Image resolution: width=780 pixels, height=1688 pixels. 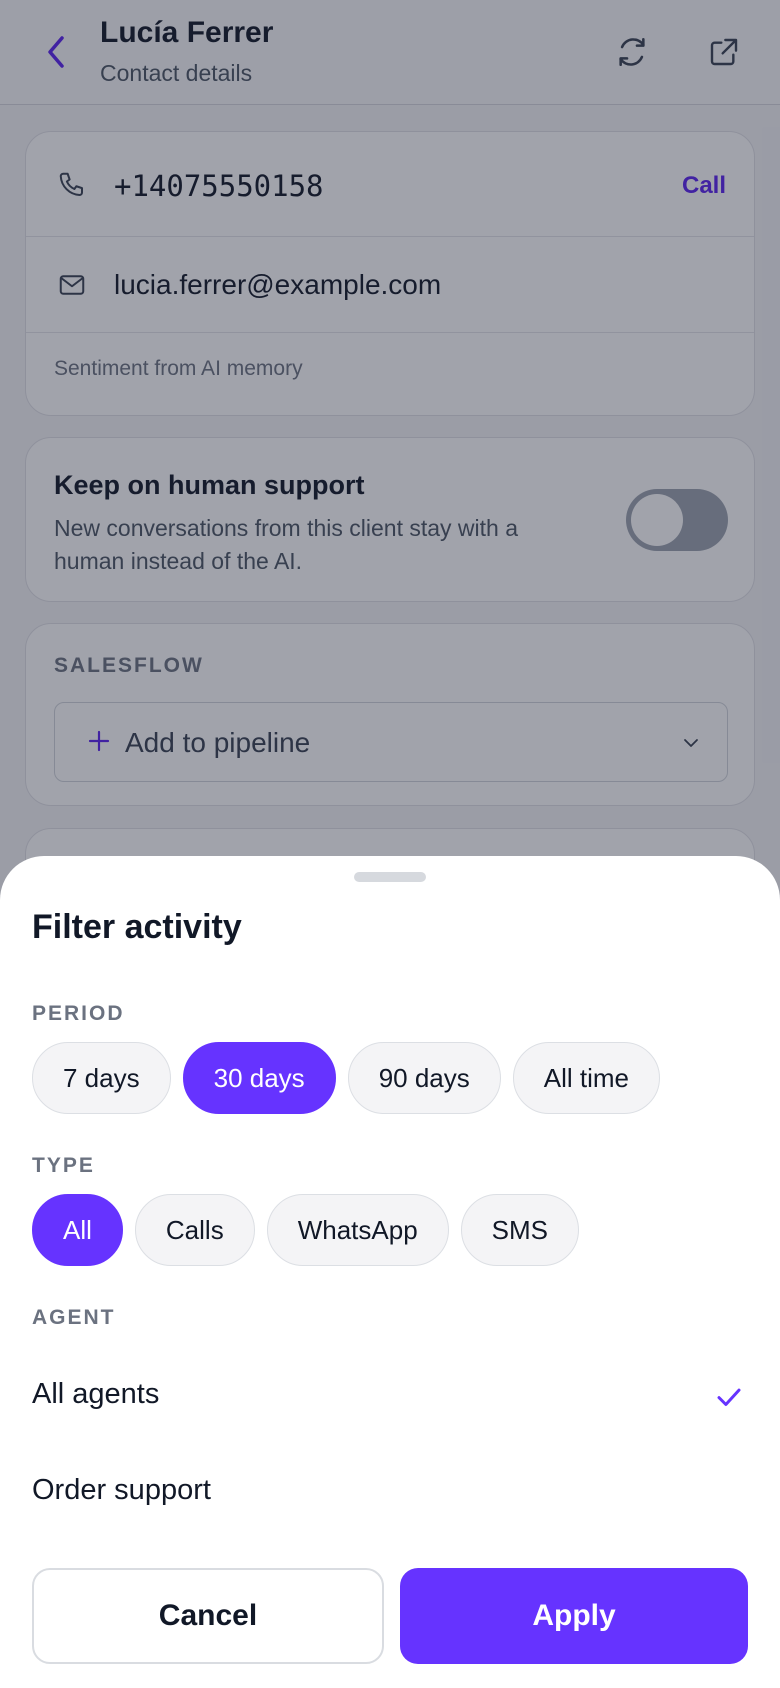 What do you see at coordinates (137, 927) in the screenshot?
I see `sheet-title: Filter activity` at bounding box center [137, 927].